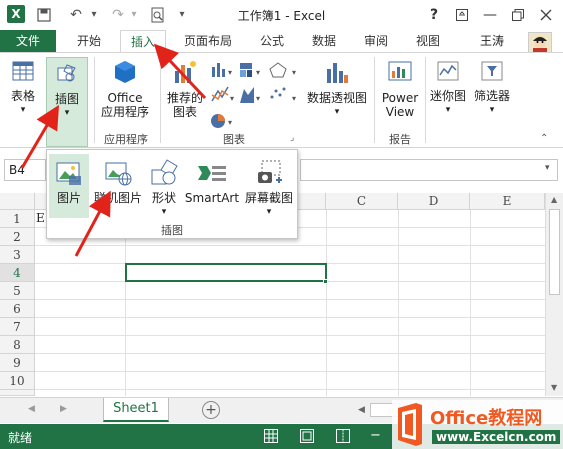 The image size is (563, 449). Describe the element at coordinates (125, 89) in the screenshot. I see `office-apps-button: Office 应用程序` at that location.